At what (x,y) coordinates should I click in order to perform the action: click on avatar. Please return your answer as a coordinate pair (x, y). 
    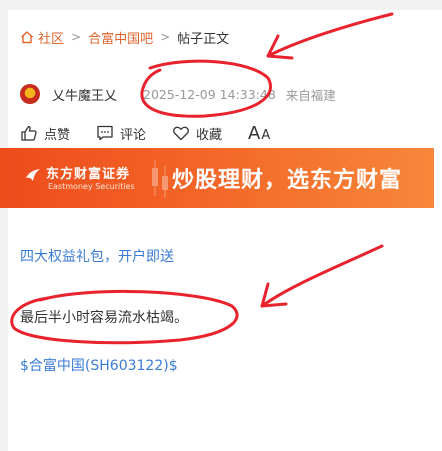
    Looking at the image, I should click on (30, 94).